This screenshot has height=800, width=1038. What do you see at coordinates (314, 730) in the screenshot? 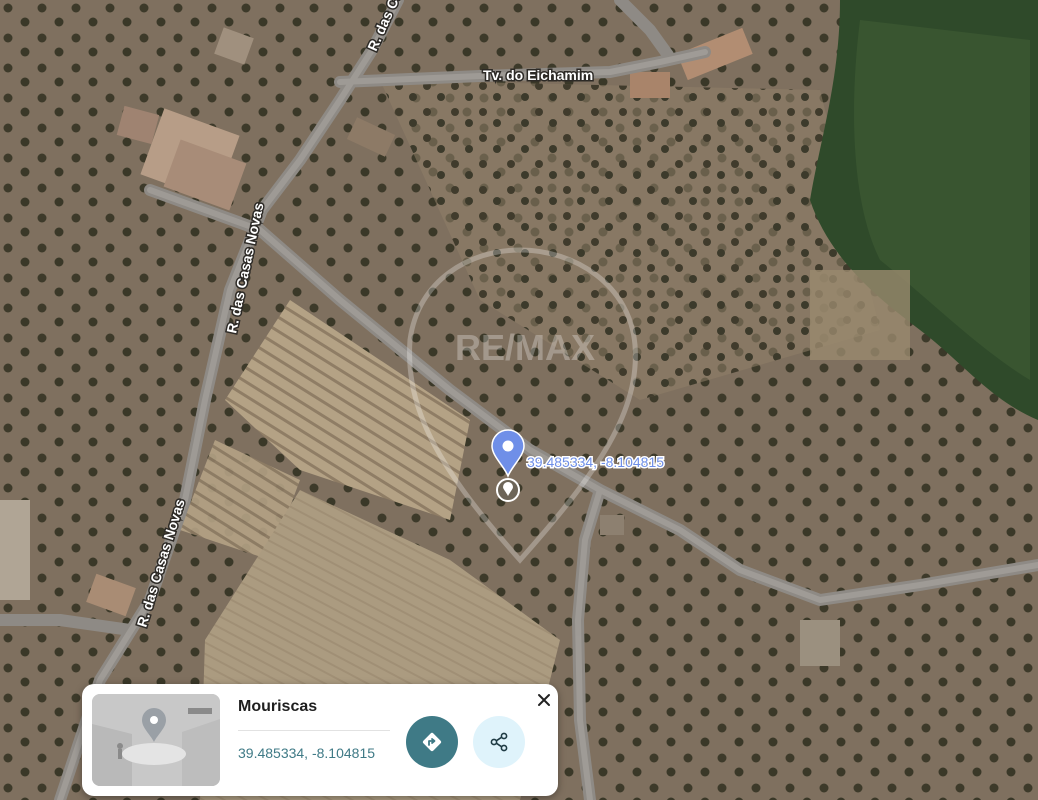
I see `card-divider` at bounding box center [314, 730].